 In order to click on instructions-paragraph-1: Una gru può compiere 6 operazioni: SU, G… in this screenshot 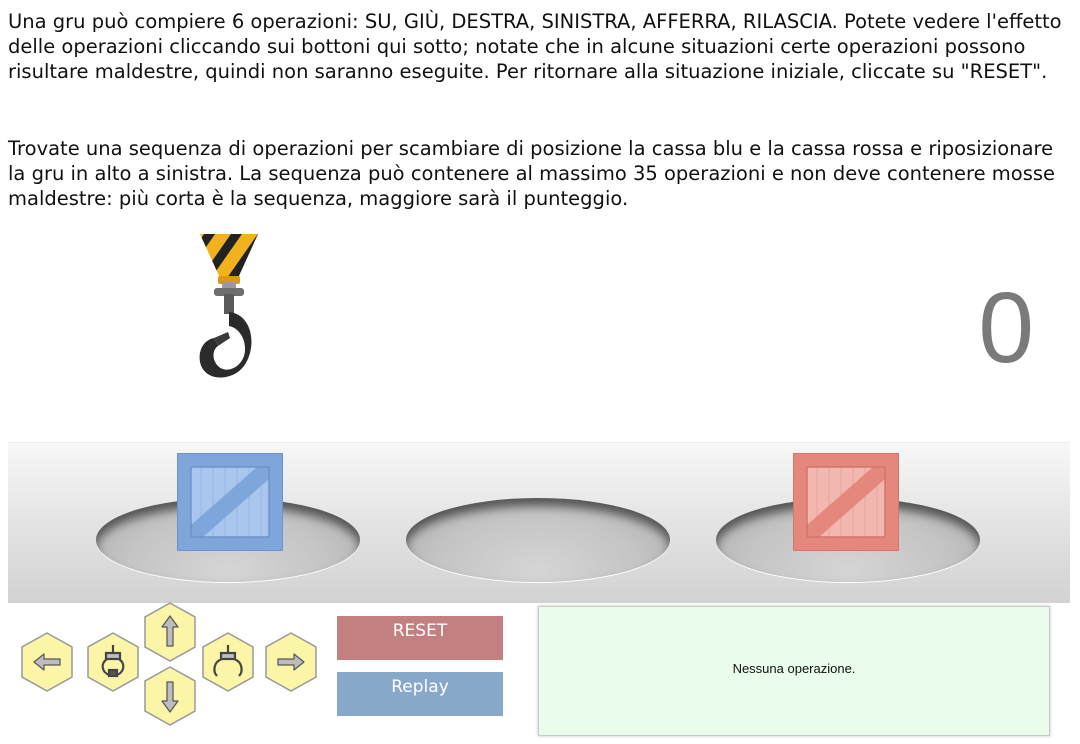, I will do `click(535, 46)`.